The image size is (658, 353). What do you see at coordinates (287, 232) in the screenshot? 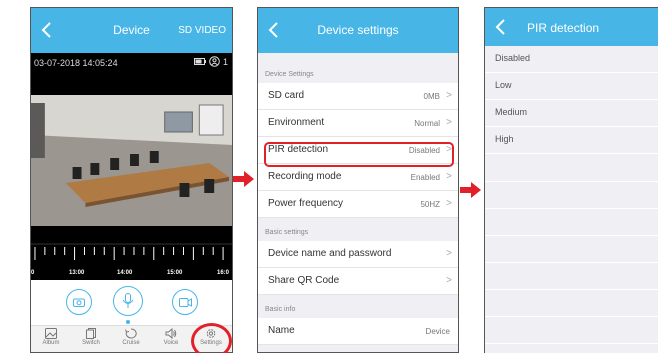
I see `section-header: Basic settings` at bounding box center [287, 232].